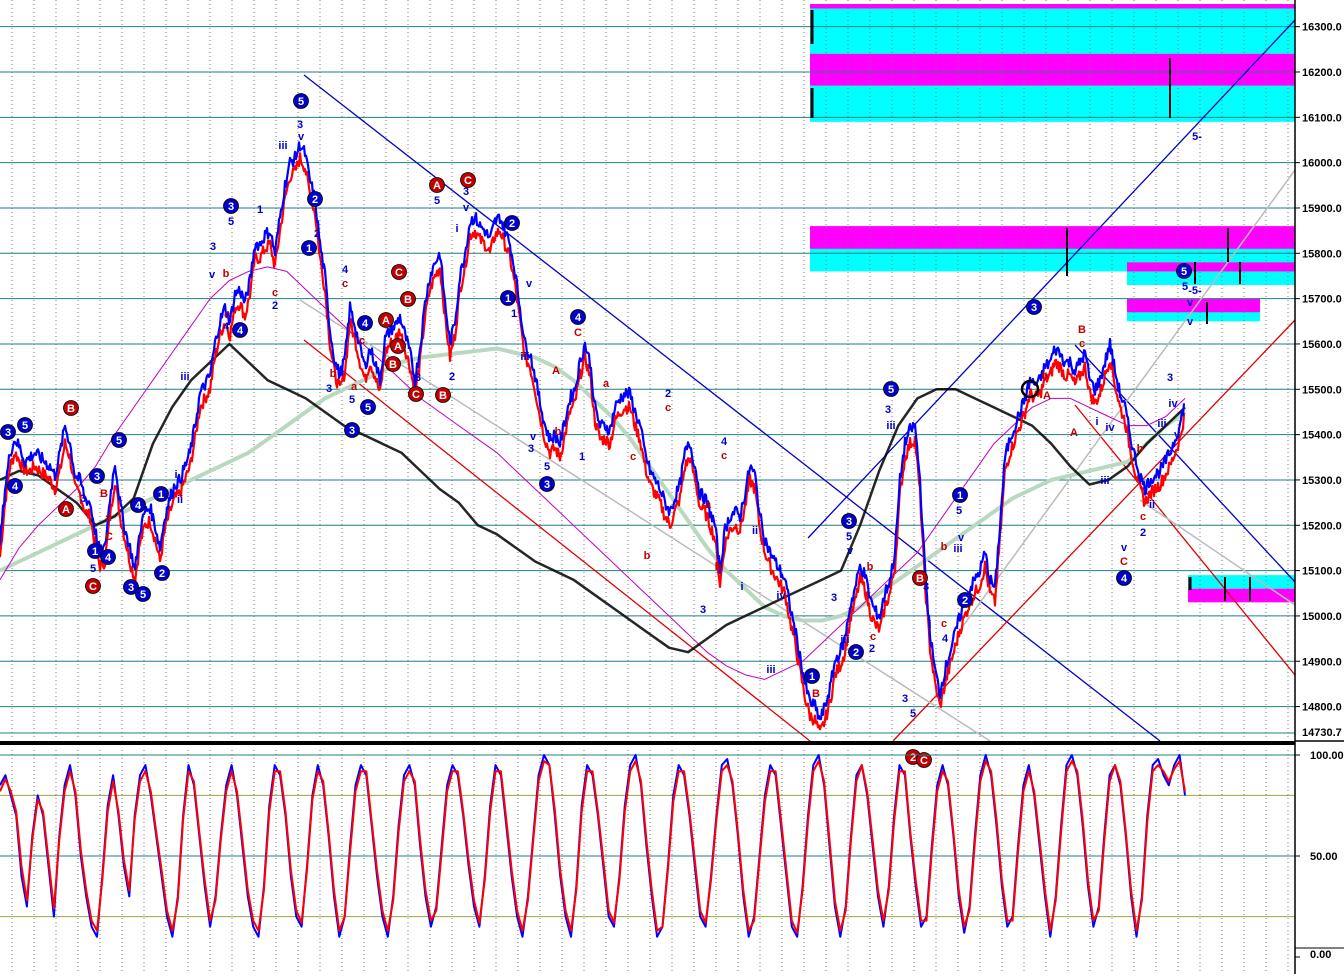 The width and height of the screenshot is (1344, 979). What do you see at coordinates (1324, 857) in the screenshot?
I see `oscillator-tick-label: 50.00` at bounding box center [1324, 857].